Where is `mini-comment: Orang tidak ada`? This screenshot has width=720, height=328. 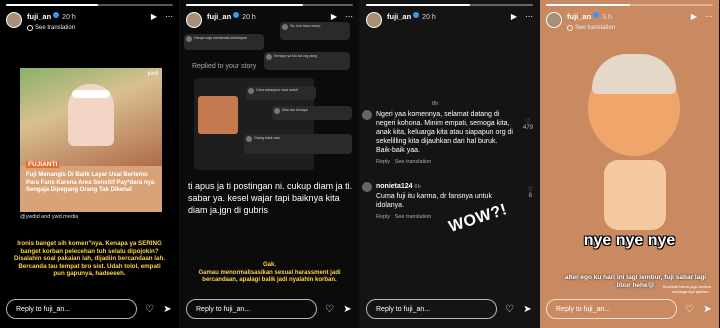
mini-comment: Orang tidak ada is located at coordinates (298, 144).